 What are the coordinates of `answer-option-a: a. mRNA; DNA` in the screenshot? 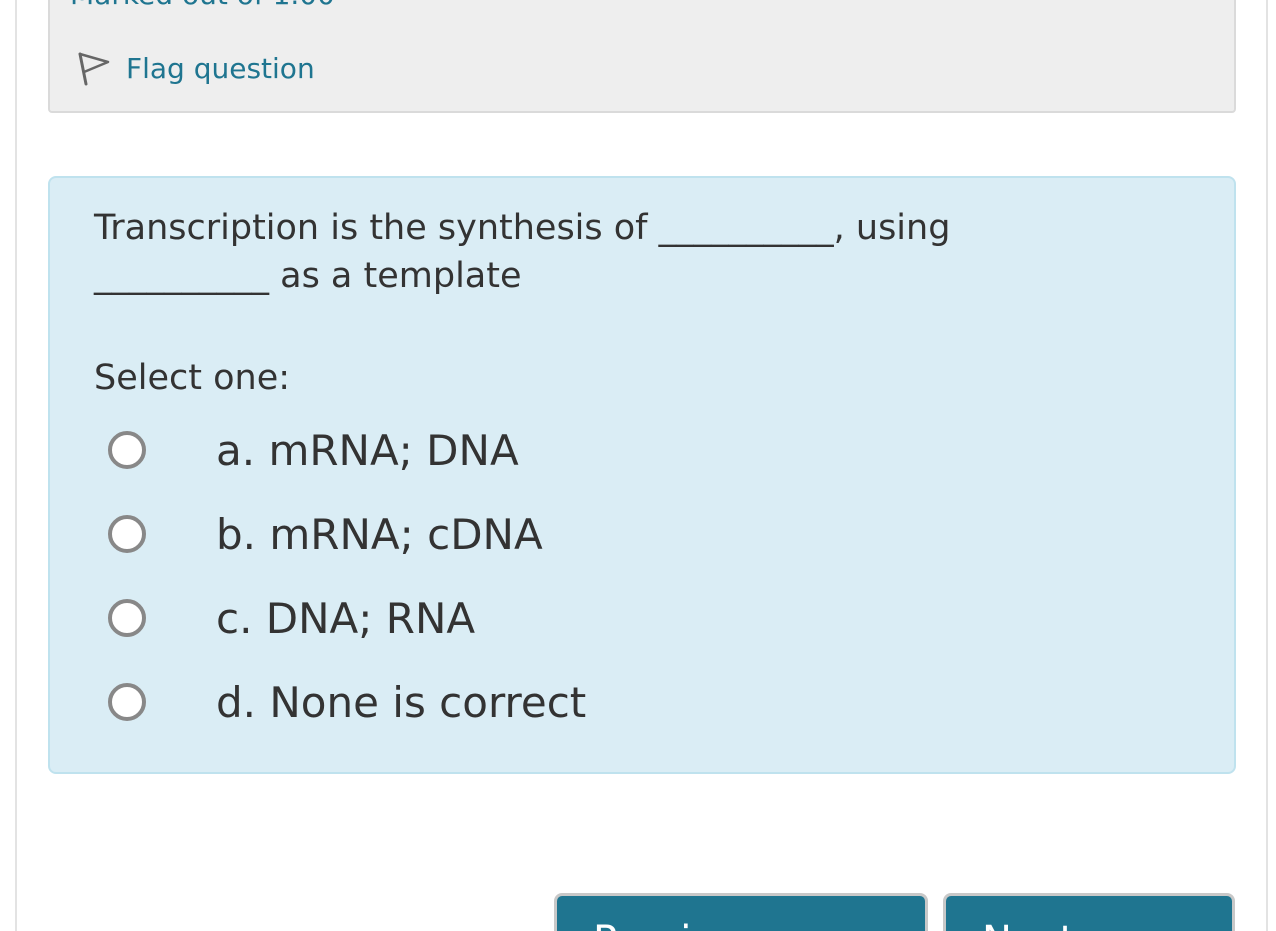 It's located at (313, 450).